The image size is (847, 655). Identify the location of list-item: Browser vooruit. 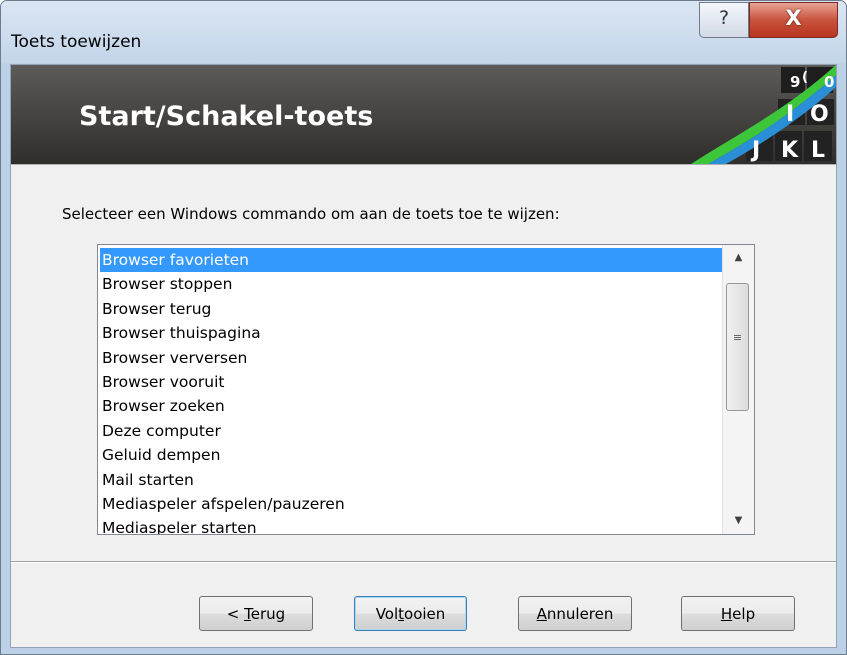
(411, 382).